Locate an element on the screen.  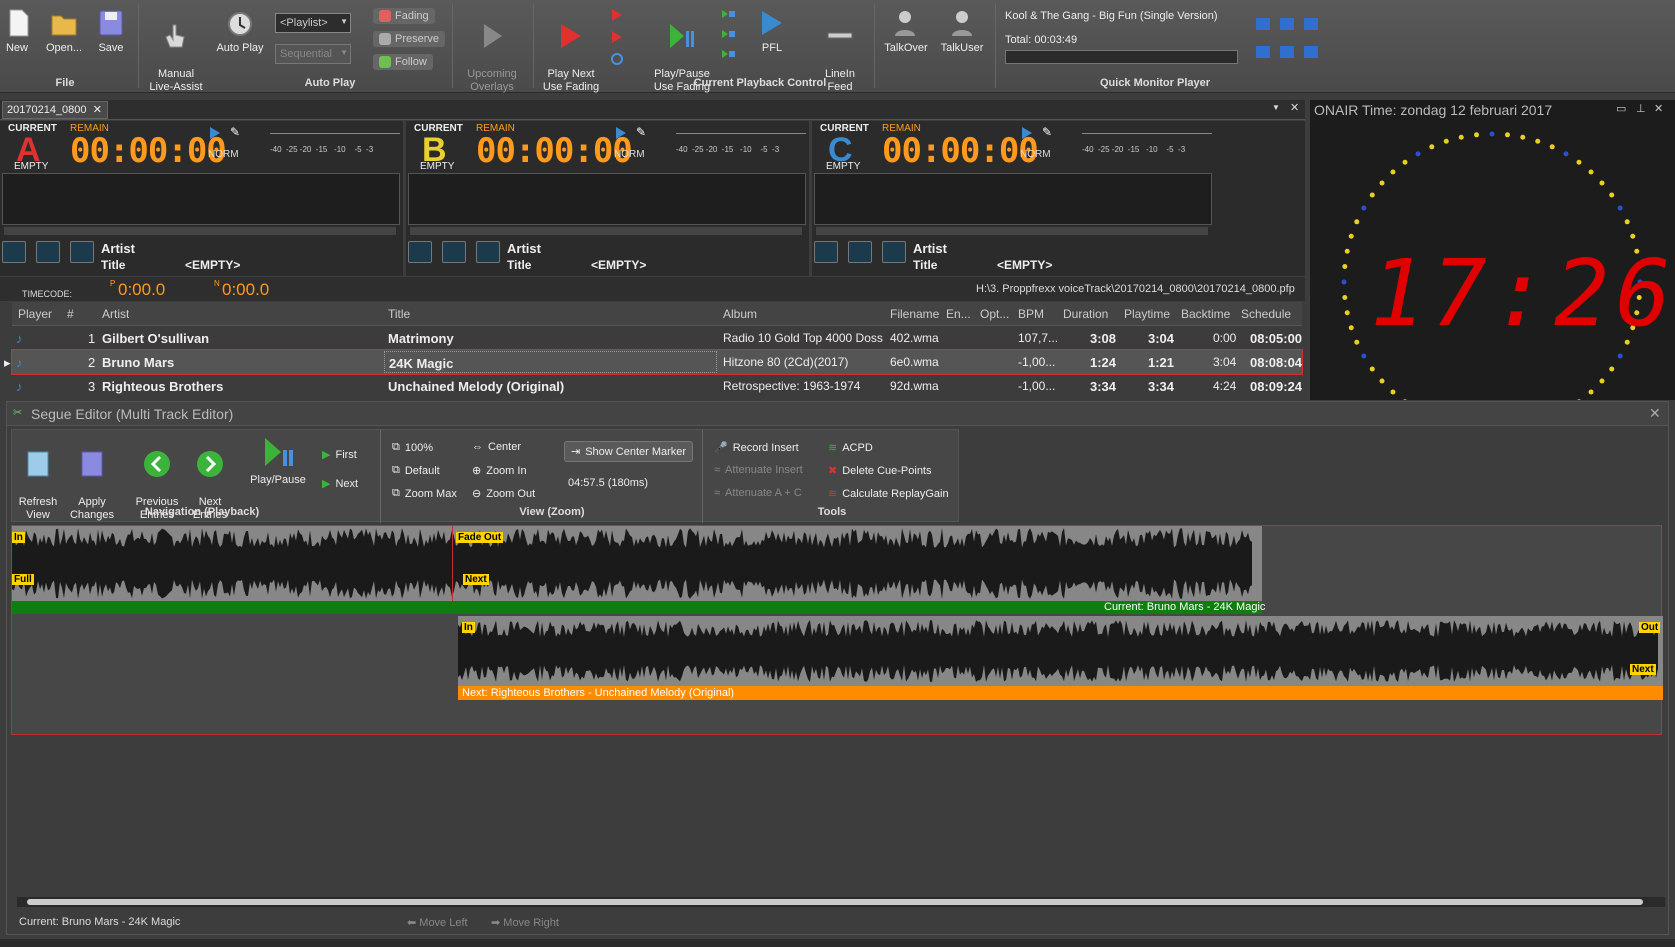
cue-full-marker: Full is located at coordinates (23, 579).